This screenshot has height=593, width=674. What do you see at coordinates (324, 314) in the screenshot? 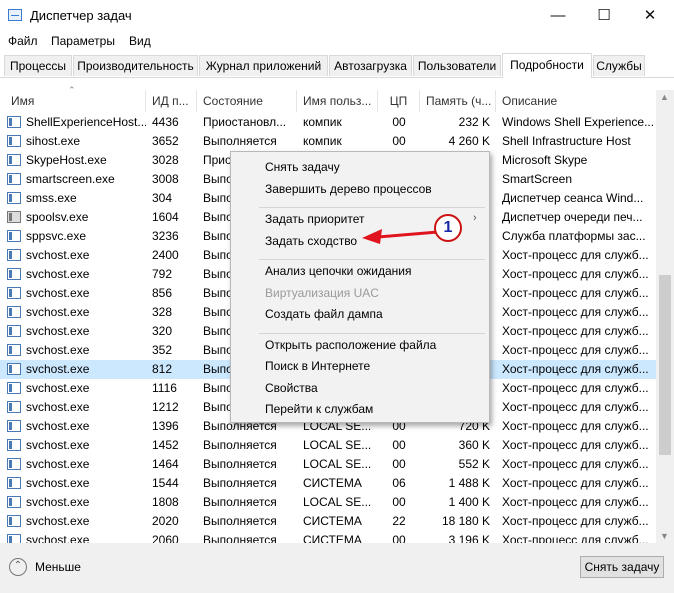
I see `context-item-create-dump-file: Создать файл дампа` at bounding box center [324, 314].